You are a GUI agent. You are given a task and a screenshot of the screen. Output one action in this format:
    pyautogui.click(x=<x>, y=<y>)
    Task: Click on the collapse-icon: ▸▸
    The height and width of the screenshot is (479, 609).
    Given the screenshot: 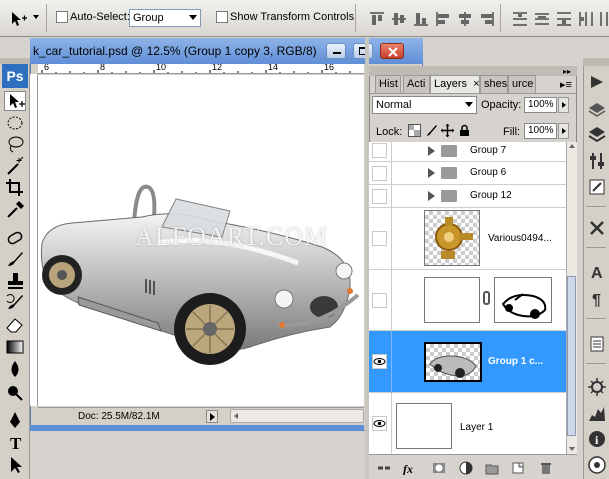 What is the action you would take?
    pyautogui.click(x=567, y=71)
    